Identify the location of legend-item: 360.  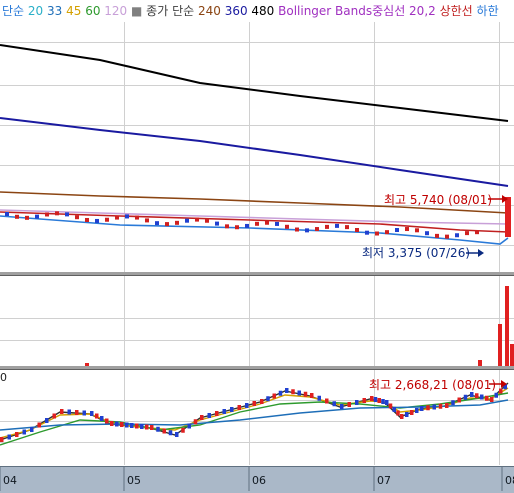
(234, 11).